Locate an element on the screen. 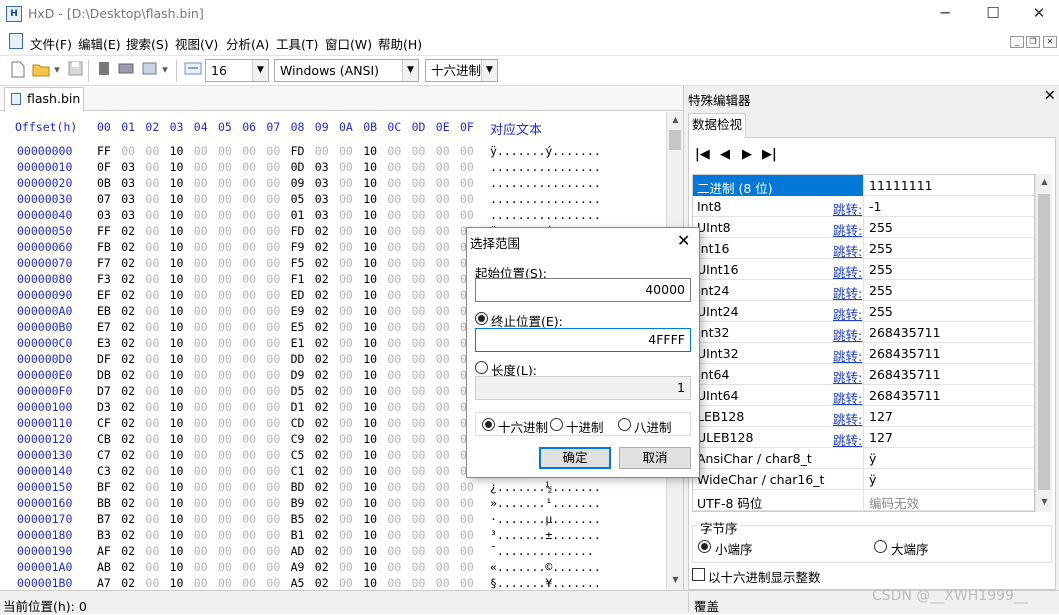 The width and height of the screenshot is (1059, 615). hex-byte: 0B is located at coordinates (104, 183).